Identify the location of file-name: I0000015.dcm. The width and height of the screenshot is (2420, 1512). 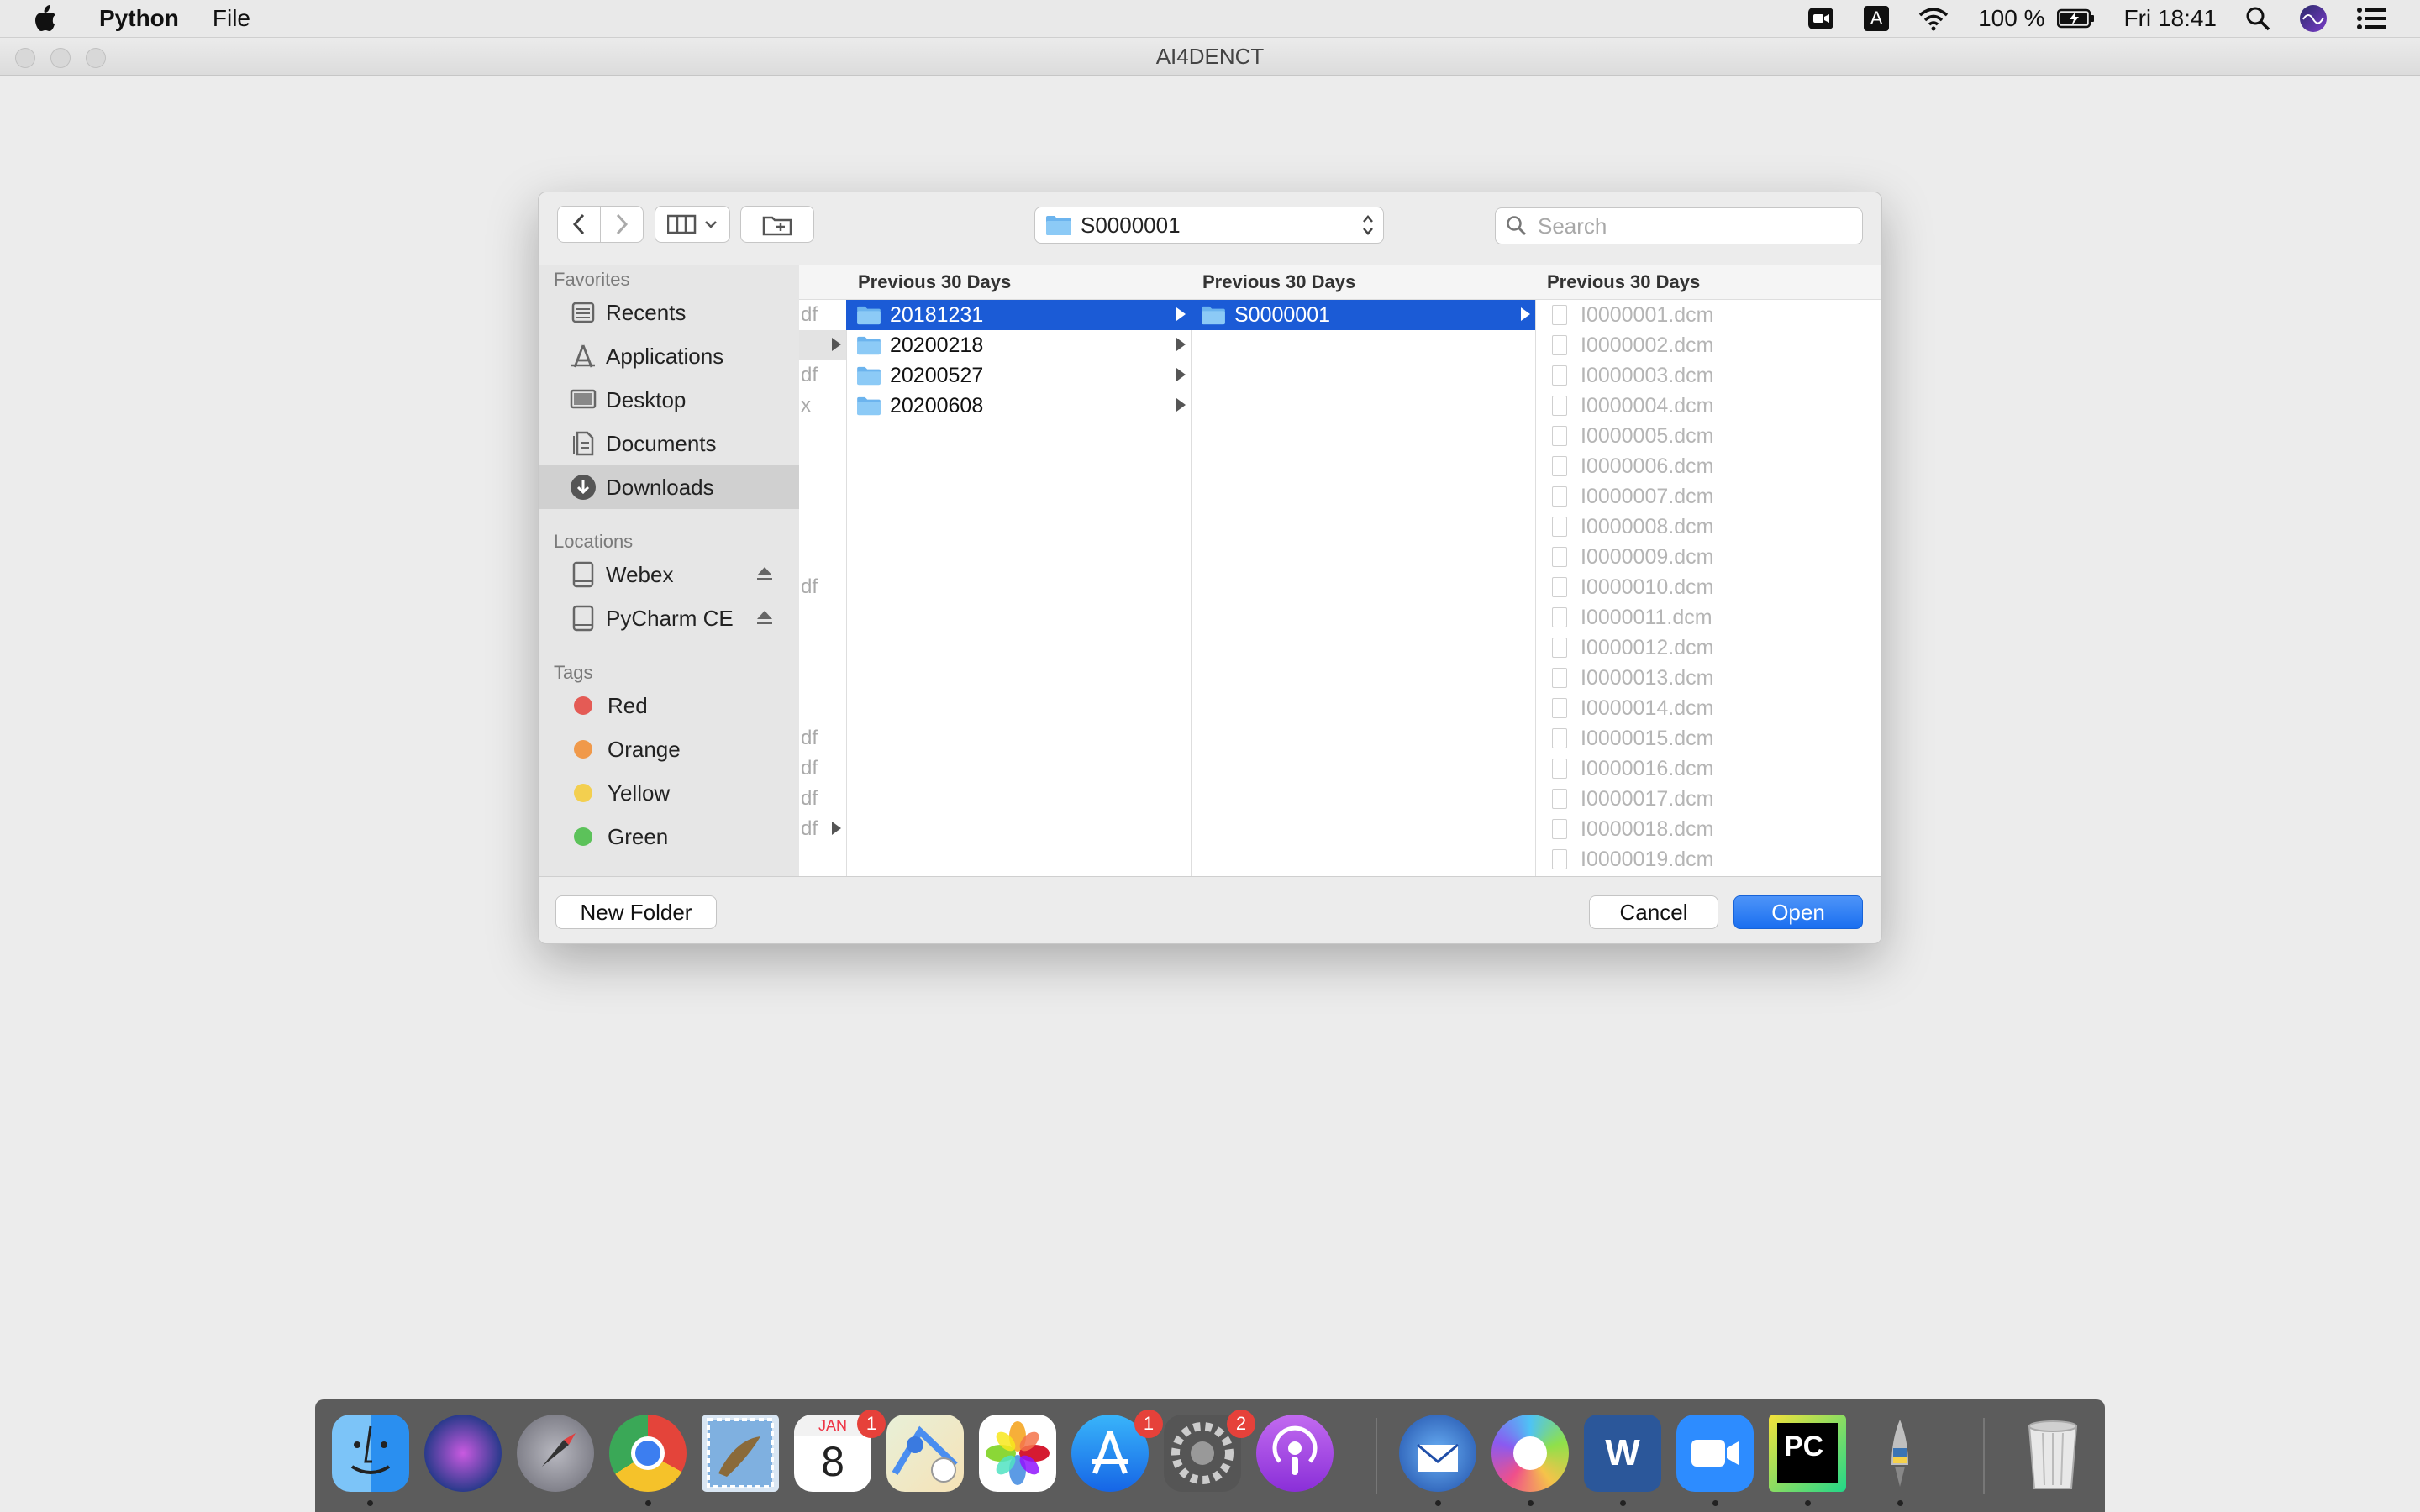
(1648, 738).